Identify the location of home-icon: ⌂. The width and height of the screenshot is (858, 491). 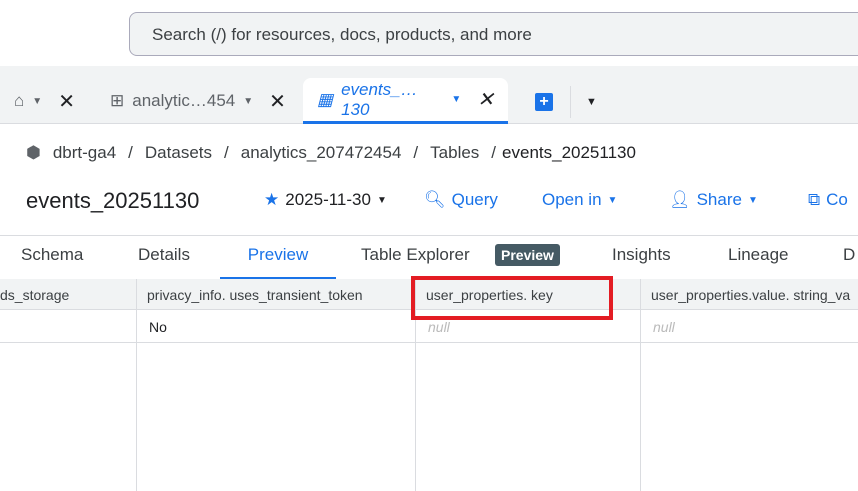
(19, 100).